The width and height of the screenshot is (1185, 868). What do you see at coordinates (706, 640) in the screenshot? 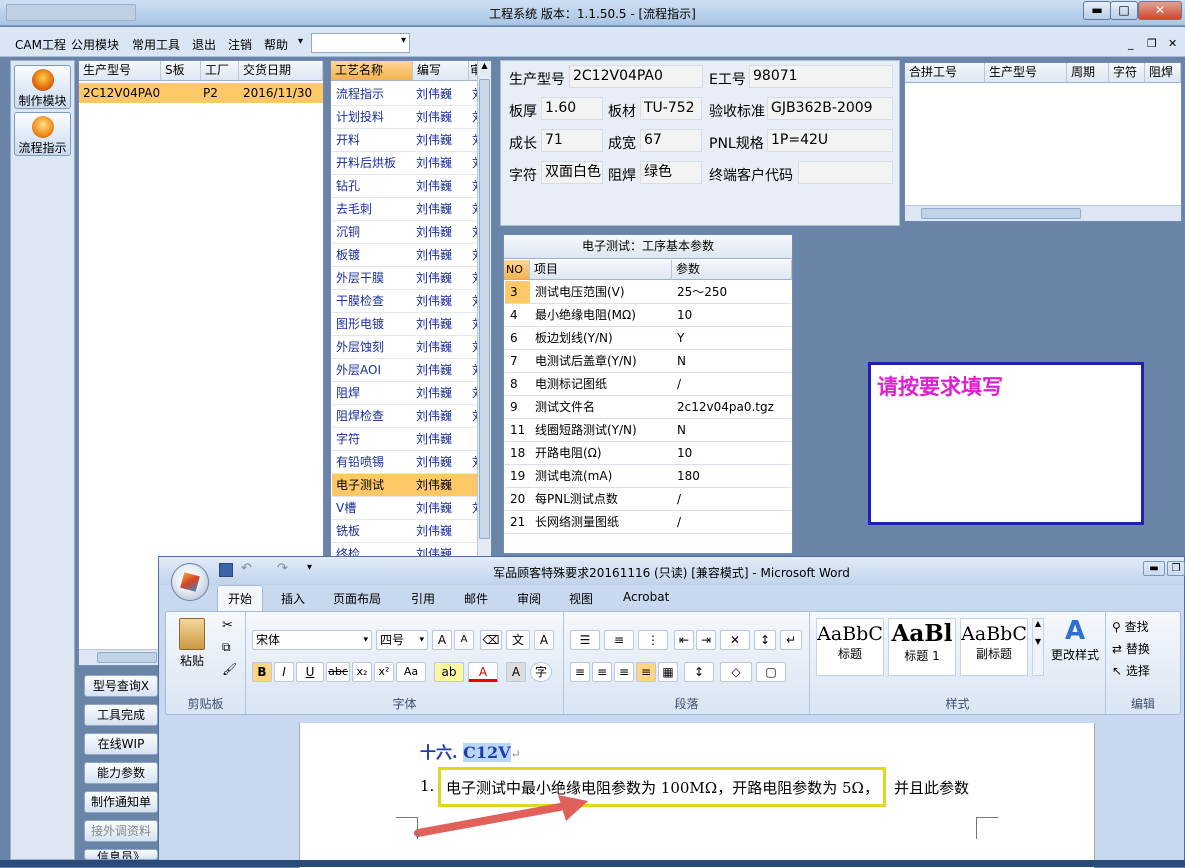
I see `increase-indent-icon: ⇥` at bounding box center [706, 640].